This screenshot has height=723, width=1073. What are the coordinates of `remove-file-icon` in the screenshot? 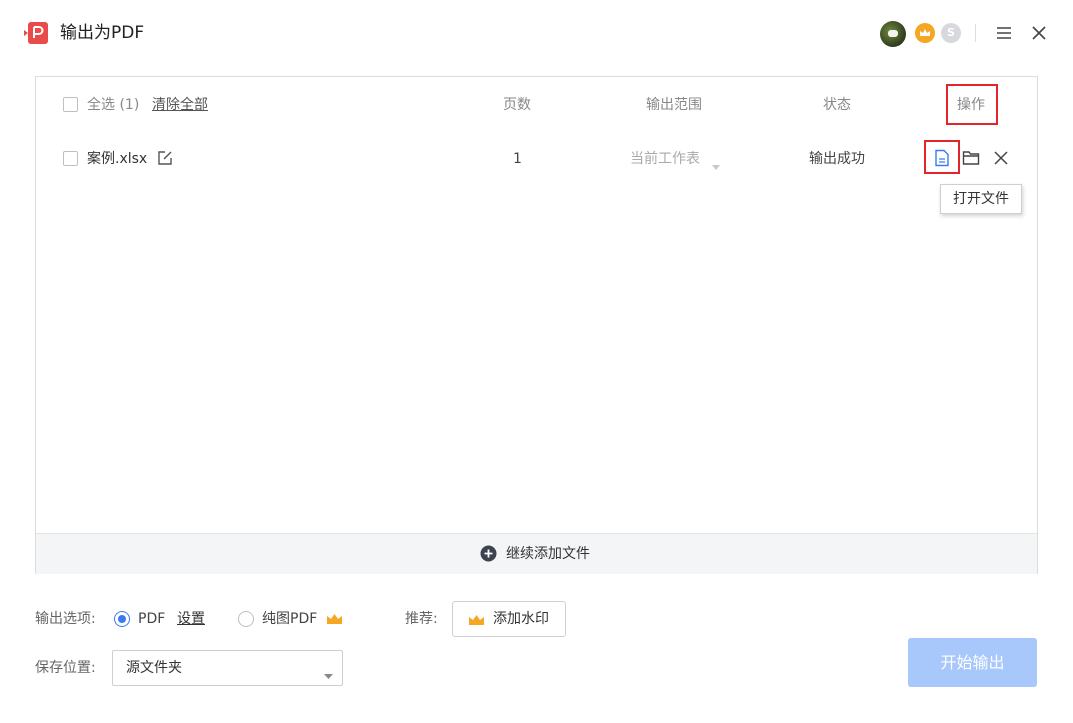 It's located at (1001, 158).